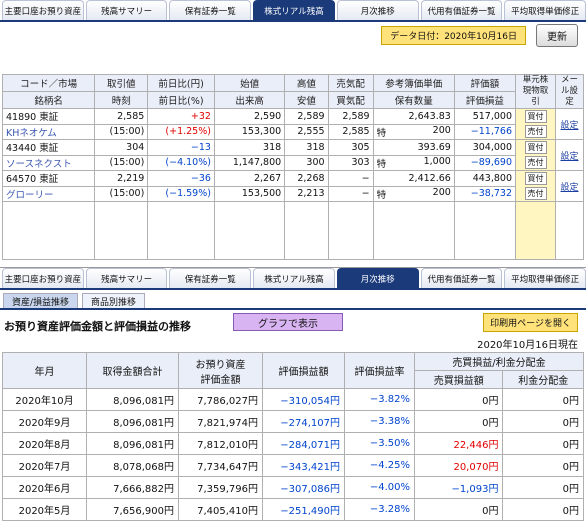 The image size is (586, 532). Describe the element at coordinates (377, 10) in the screenshot. I see `tab-monthly: 月次推移` at that location.